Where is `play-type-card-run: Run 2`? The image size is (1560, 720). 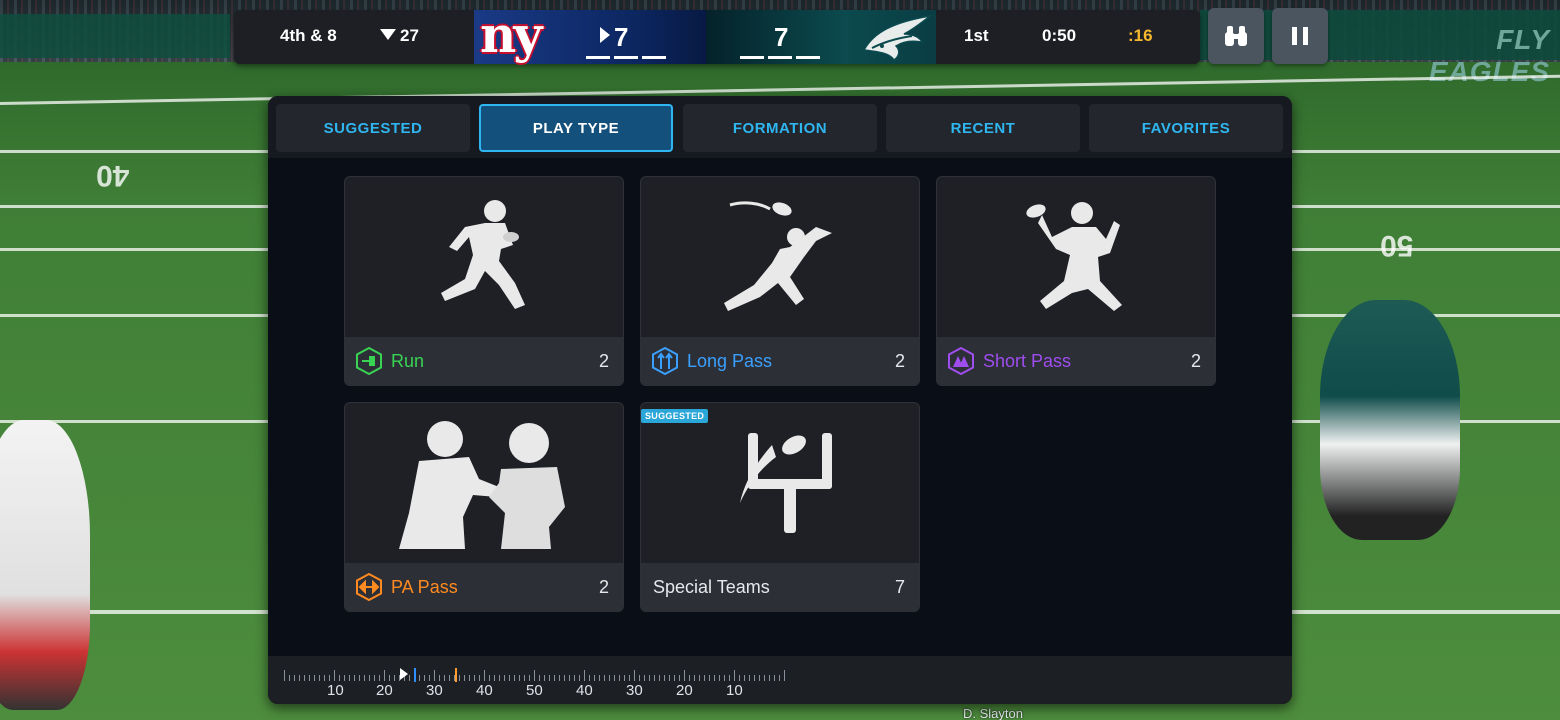
play-type-card-run: Run 2 is located at coordinates (484, 281).